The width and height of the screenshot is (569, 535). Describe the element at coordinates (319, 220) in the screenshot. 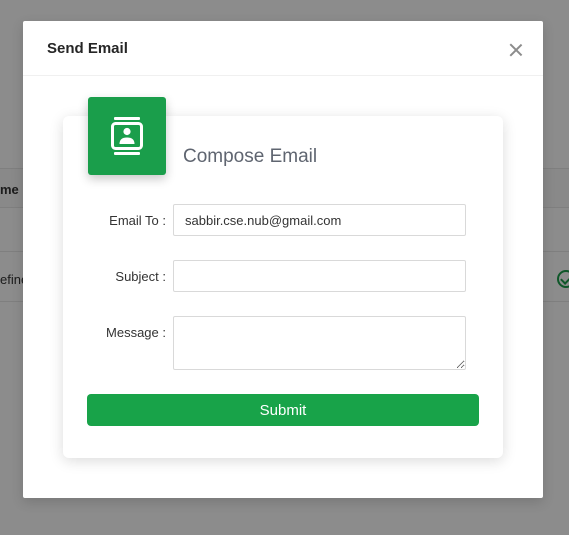

I see `email-to-input` at that location.